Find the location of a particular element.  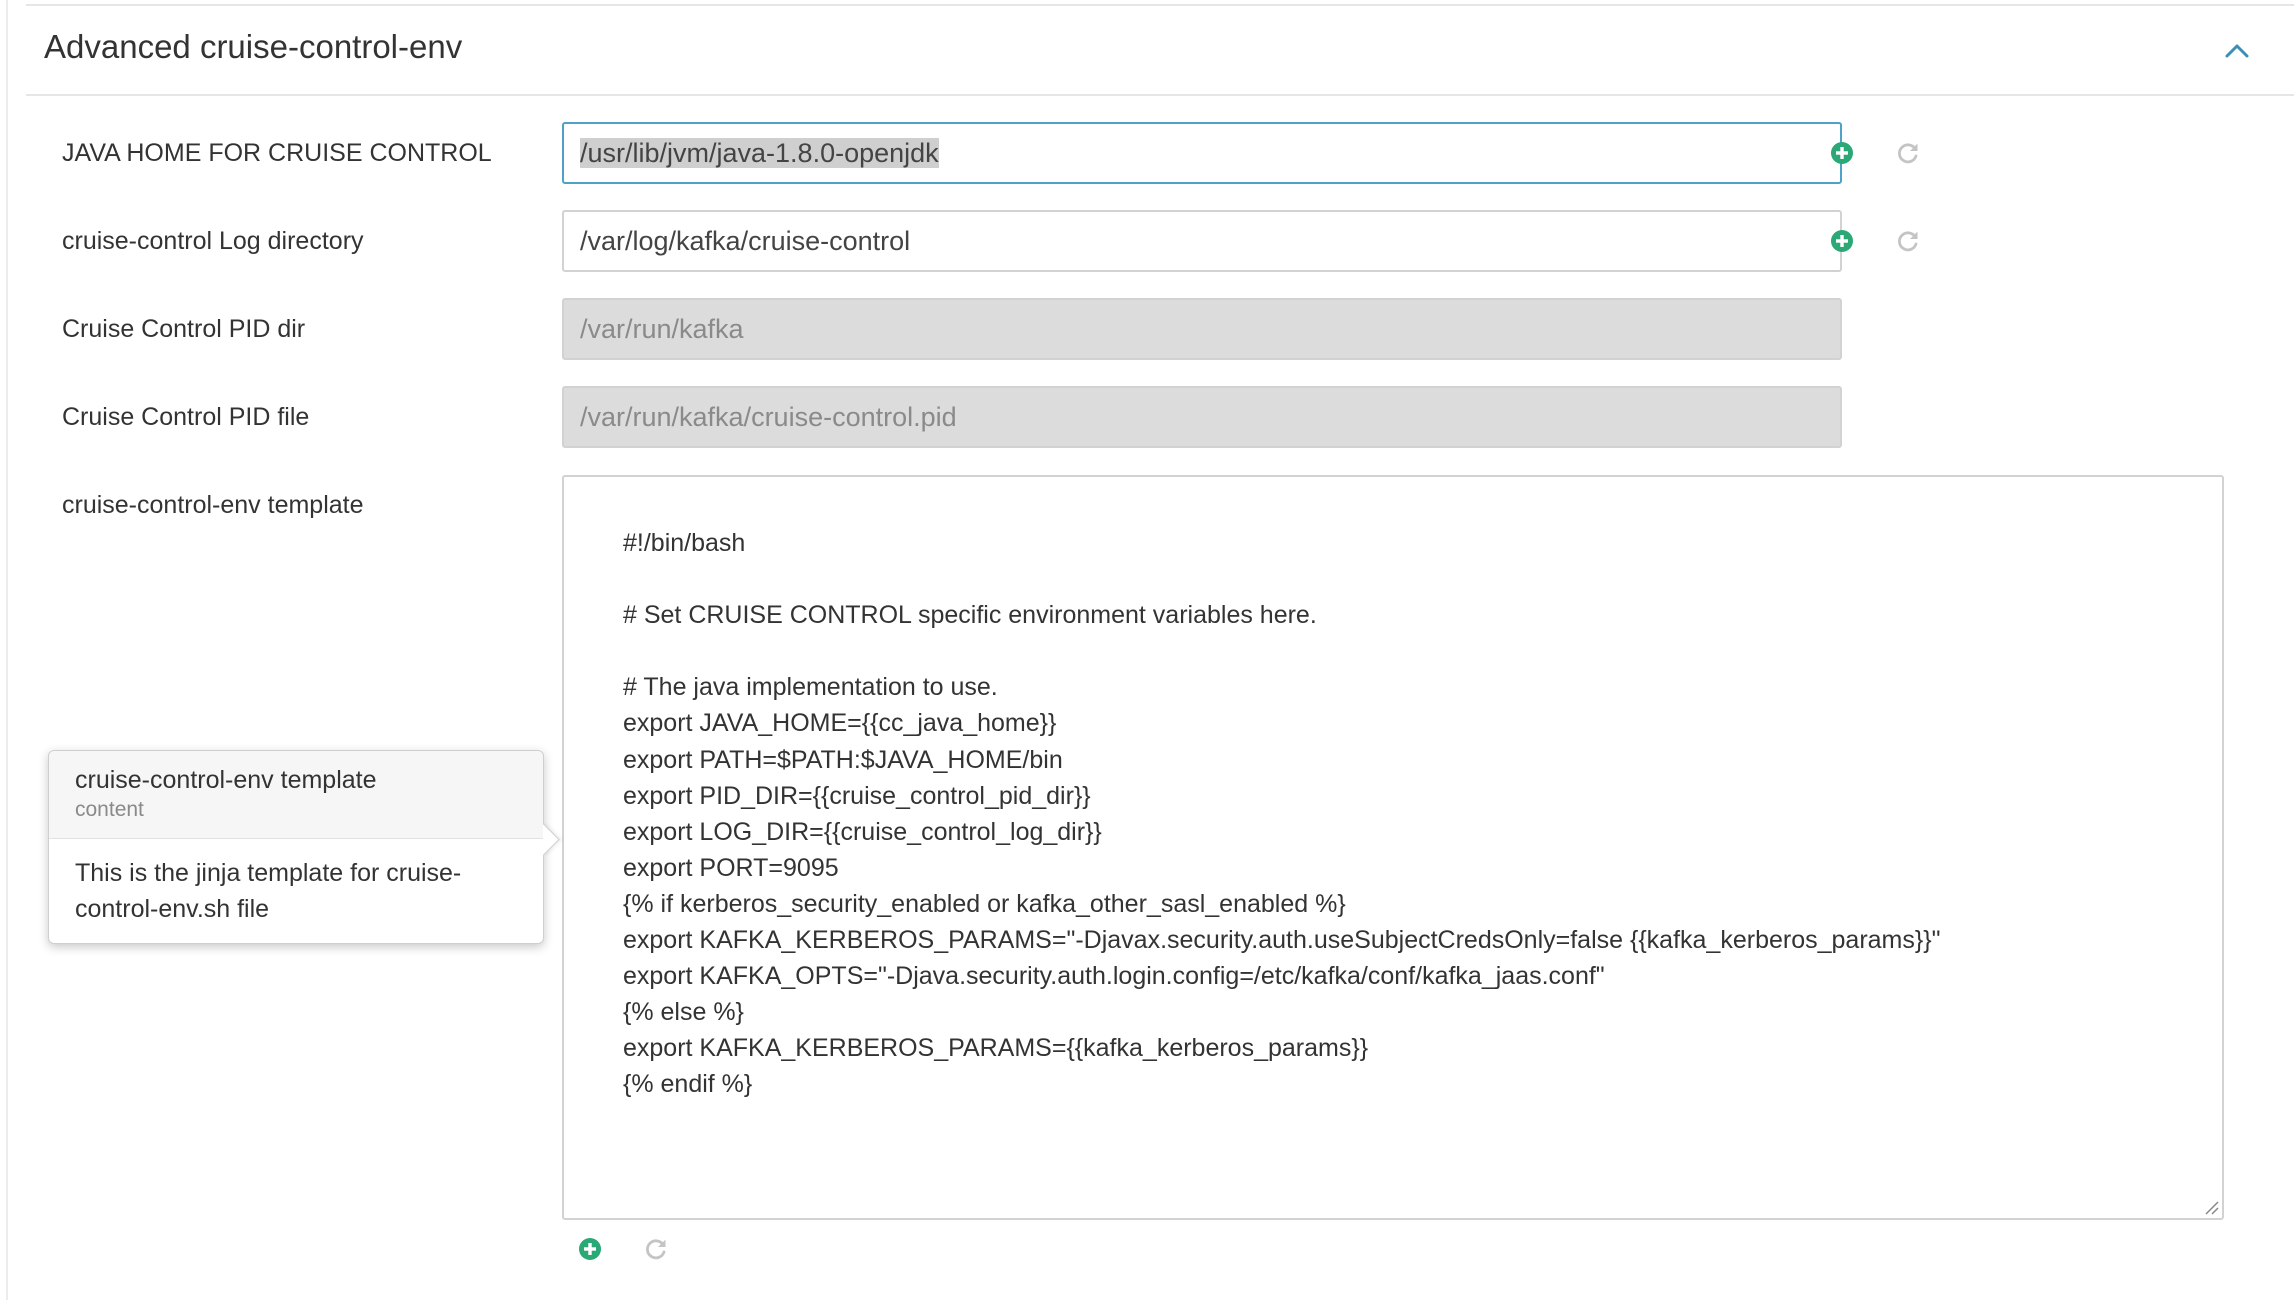

pid-file-label: Cruise Control PID file is located at coordinates (186, 417).